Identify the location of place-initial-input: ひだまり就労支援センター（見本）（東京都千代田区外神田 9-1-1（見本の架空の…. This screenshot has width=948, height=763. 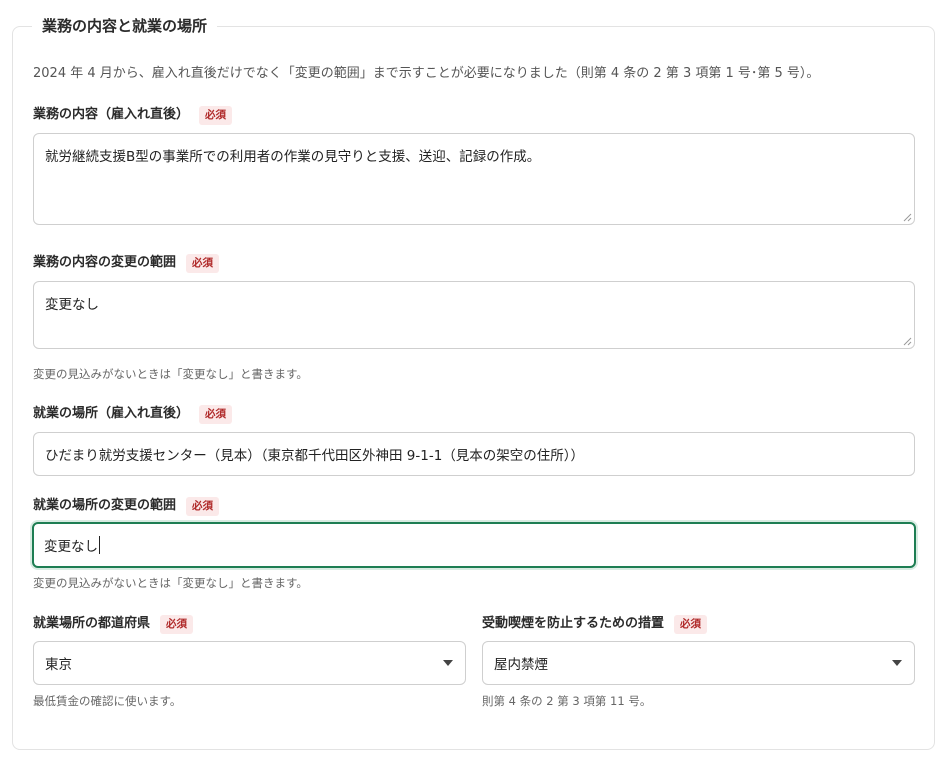
(474, 454).